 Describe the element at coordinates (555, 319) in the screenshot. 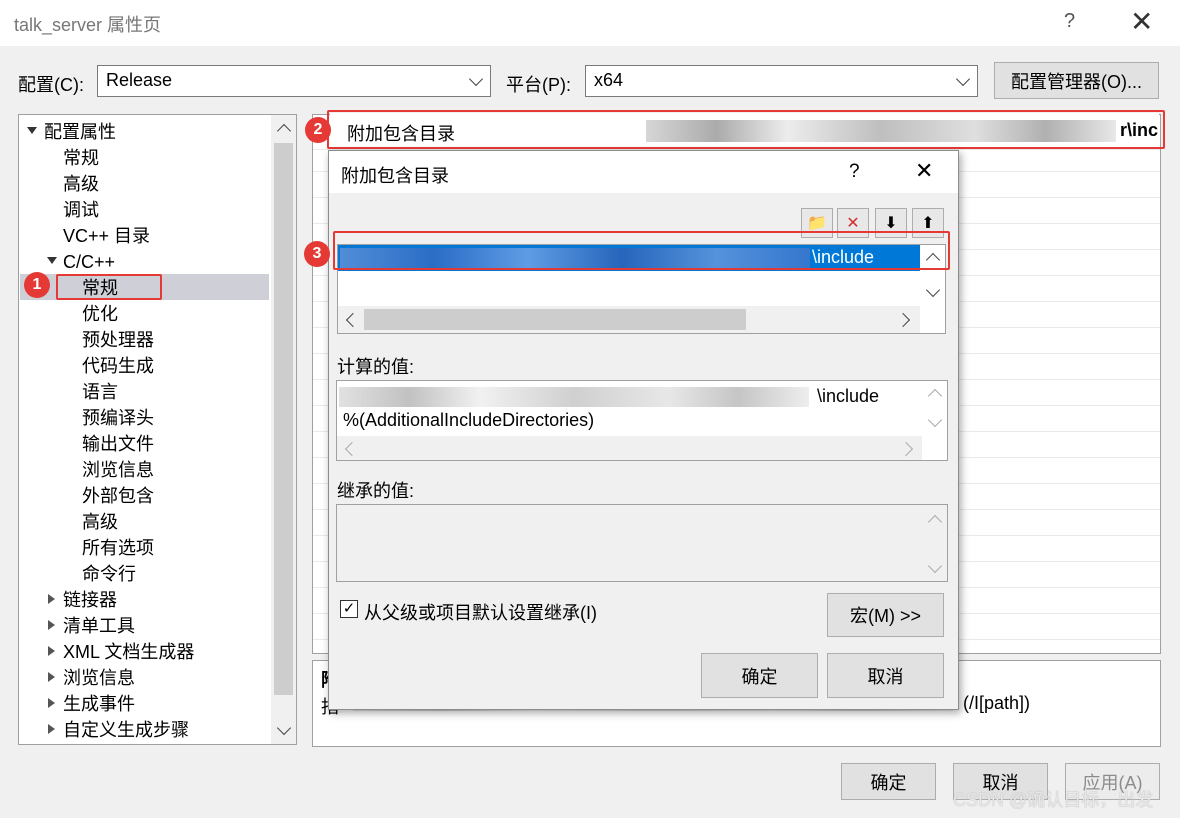

I see `hscroll-thumb` at that location.